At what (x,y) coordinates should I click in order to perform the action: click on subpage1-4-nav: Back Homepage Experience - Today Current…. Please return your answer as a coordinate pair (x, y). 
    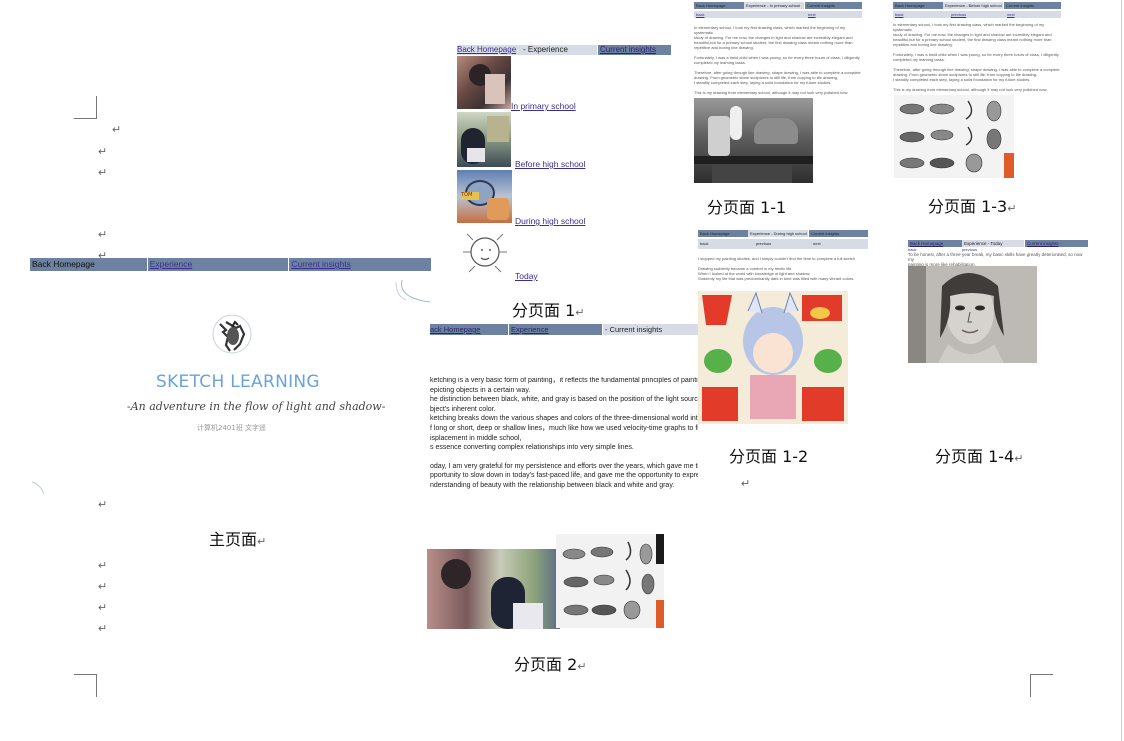
    Looking at the image, I should click on (998, 243).